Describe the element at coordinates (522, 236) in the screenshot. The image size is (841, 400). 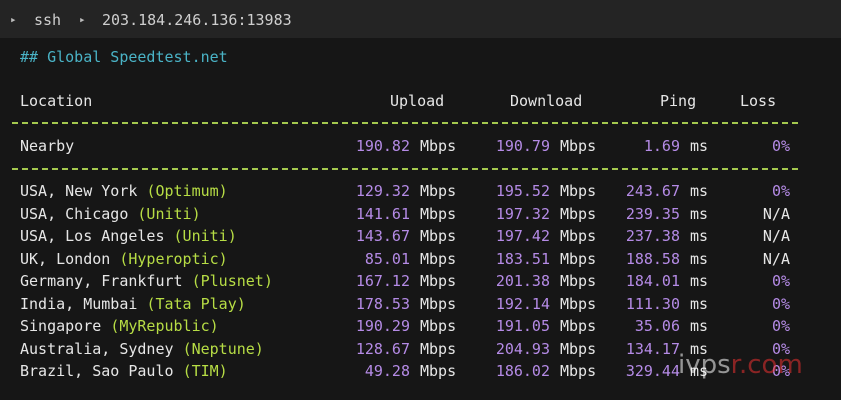
I see `download-cell: 197.42` at that location.